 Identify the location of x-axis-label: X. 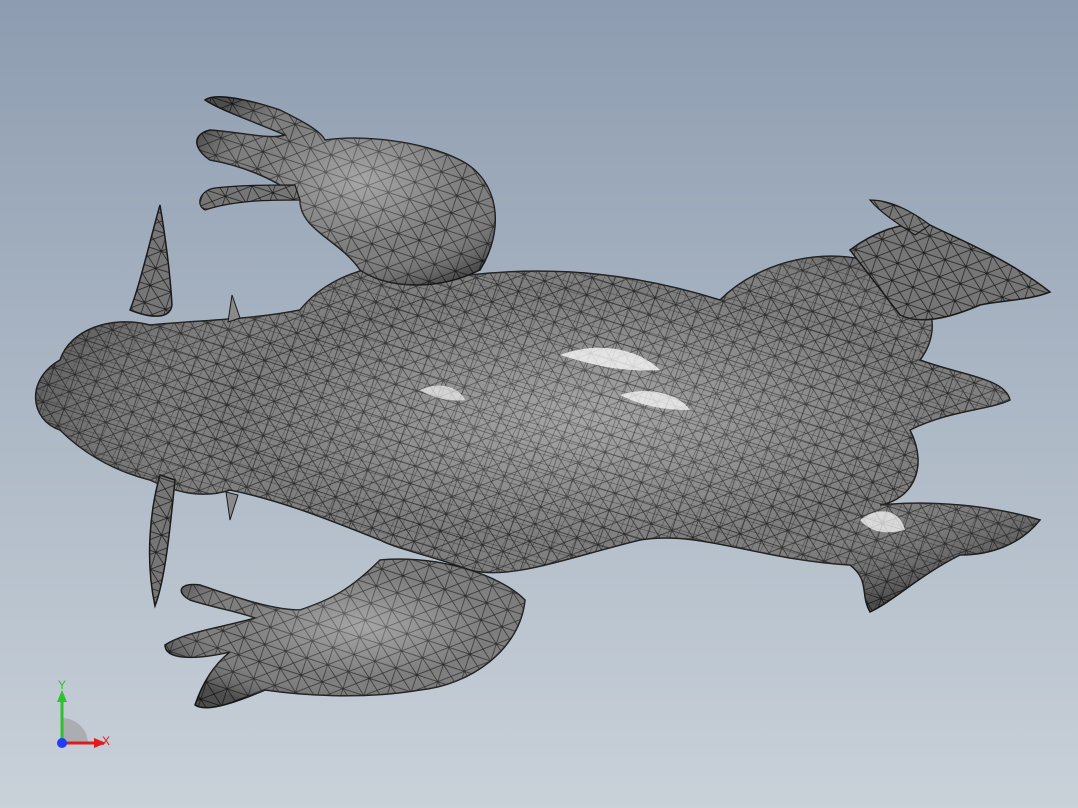
(106, 741).